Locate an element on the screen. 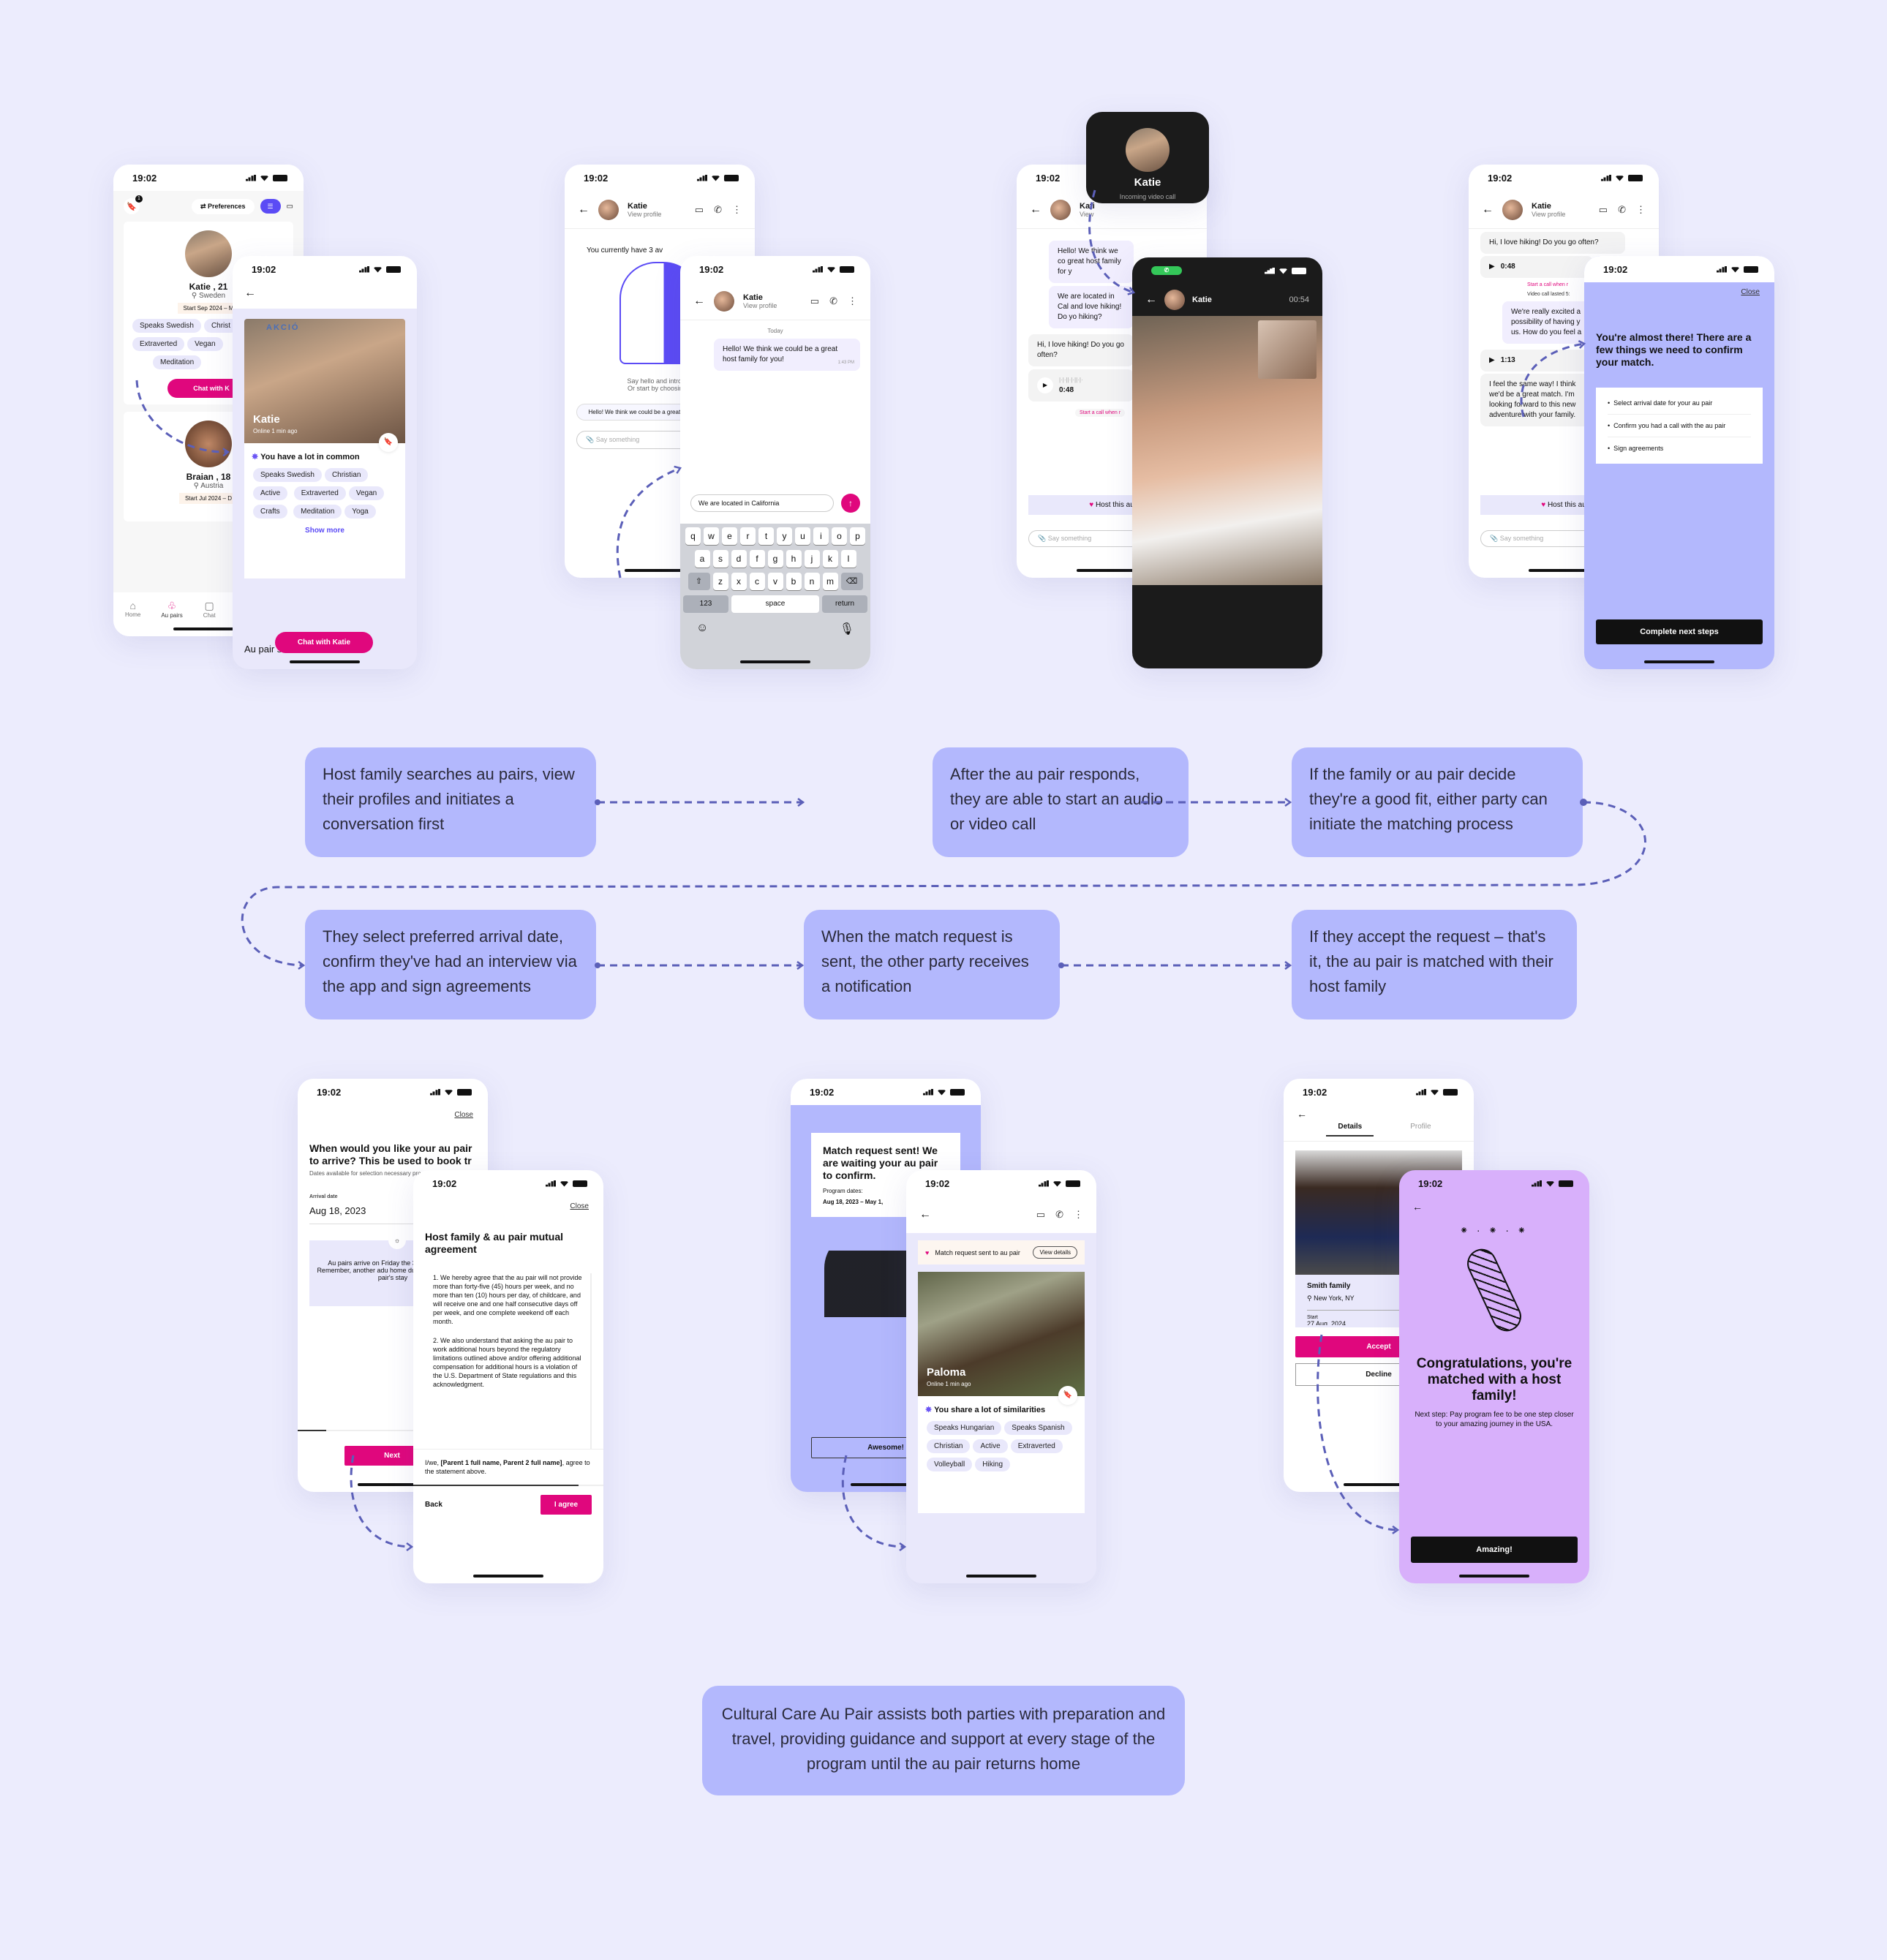 The height and width of the screenshot is (1960, 1887). key-v: v is located at coordinates (775, 581).